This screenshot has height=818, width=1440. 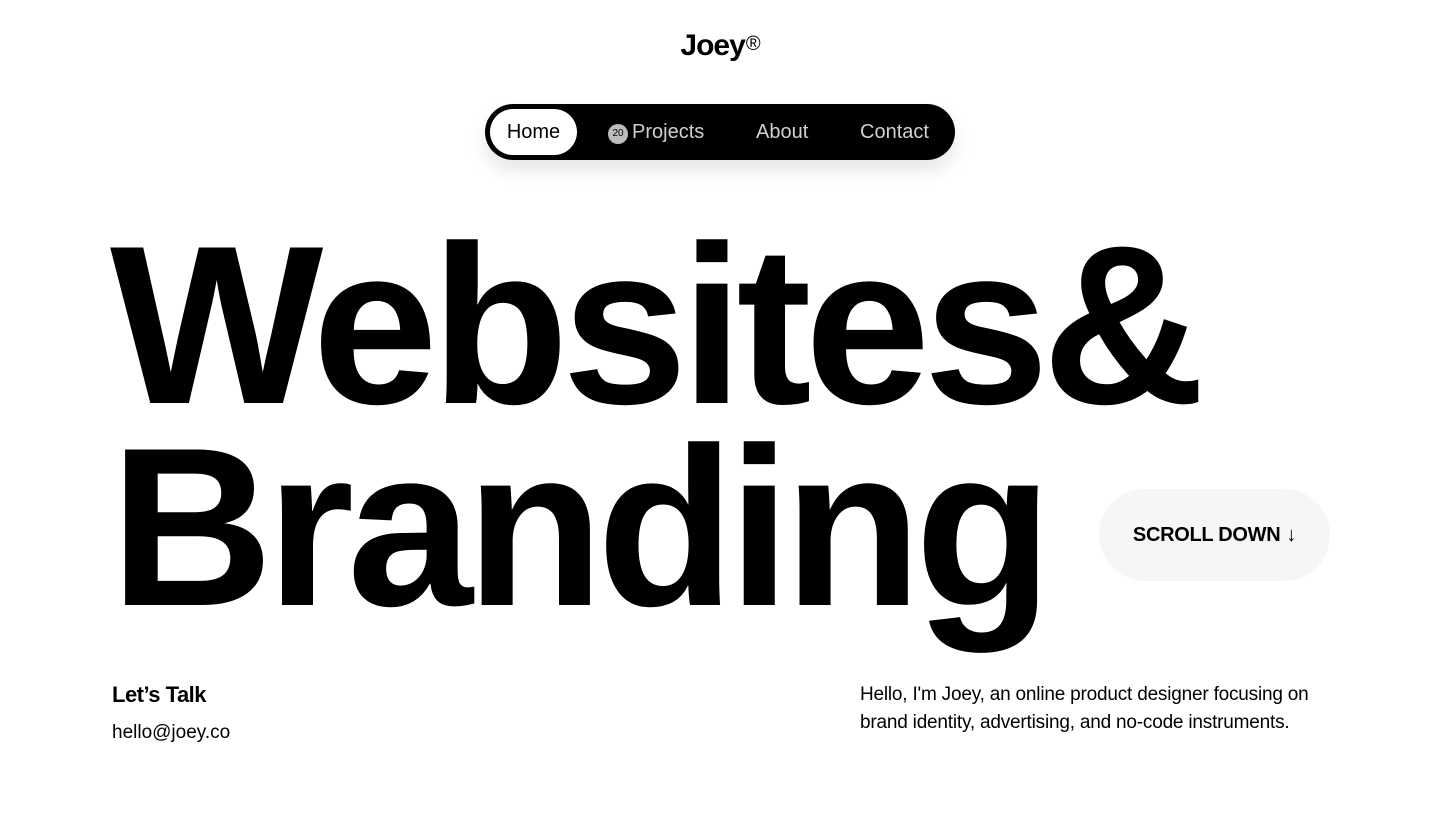 I want to click on scroll-down-label: SCROLL DOWN, so click(x=1206, y=535).